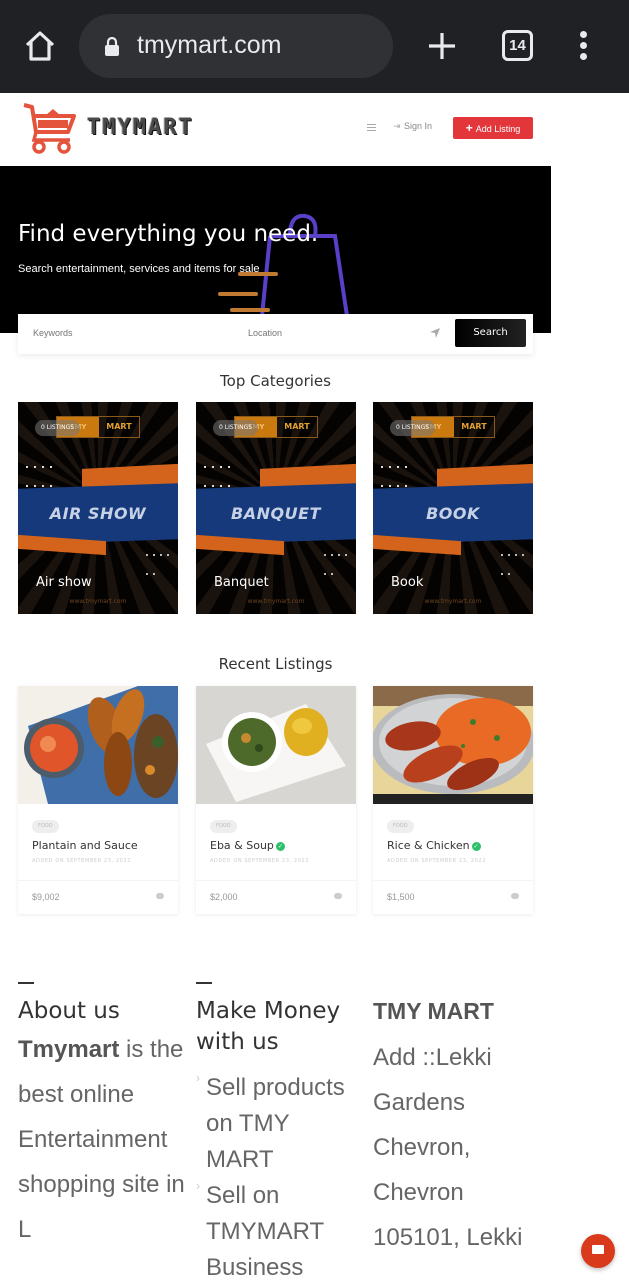 The height and width of the screenshot is (1286, 629). What do you see at coordinates (435, 333) in the screenshot?
I see `locate-arrow-icon` at bounding box center [435, 333].